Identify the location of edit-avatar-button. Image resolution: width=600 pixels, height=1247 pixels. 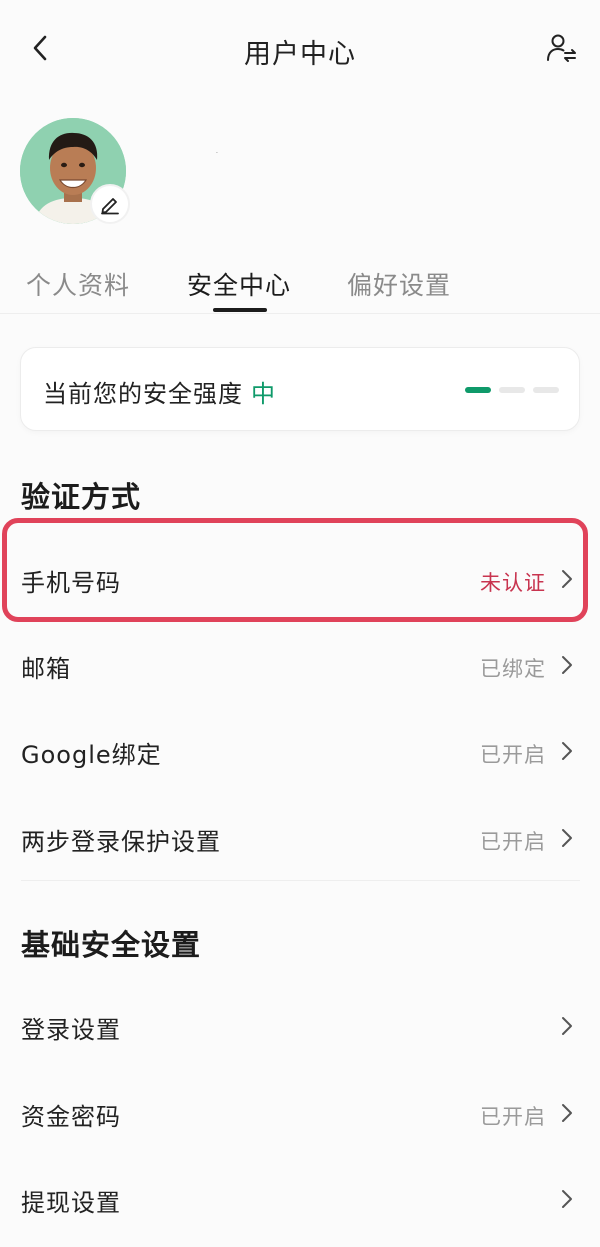
(110, 204).